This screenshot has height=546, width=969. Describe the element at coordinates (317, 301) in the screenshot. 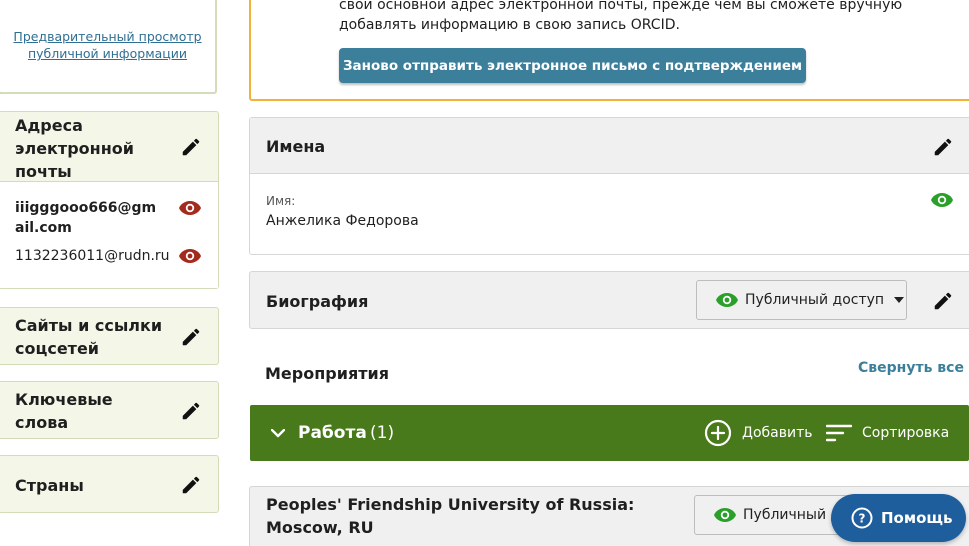

I see `biography-title: Биография` at that location.